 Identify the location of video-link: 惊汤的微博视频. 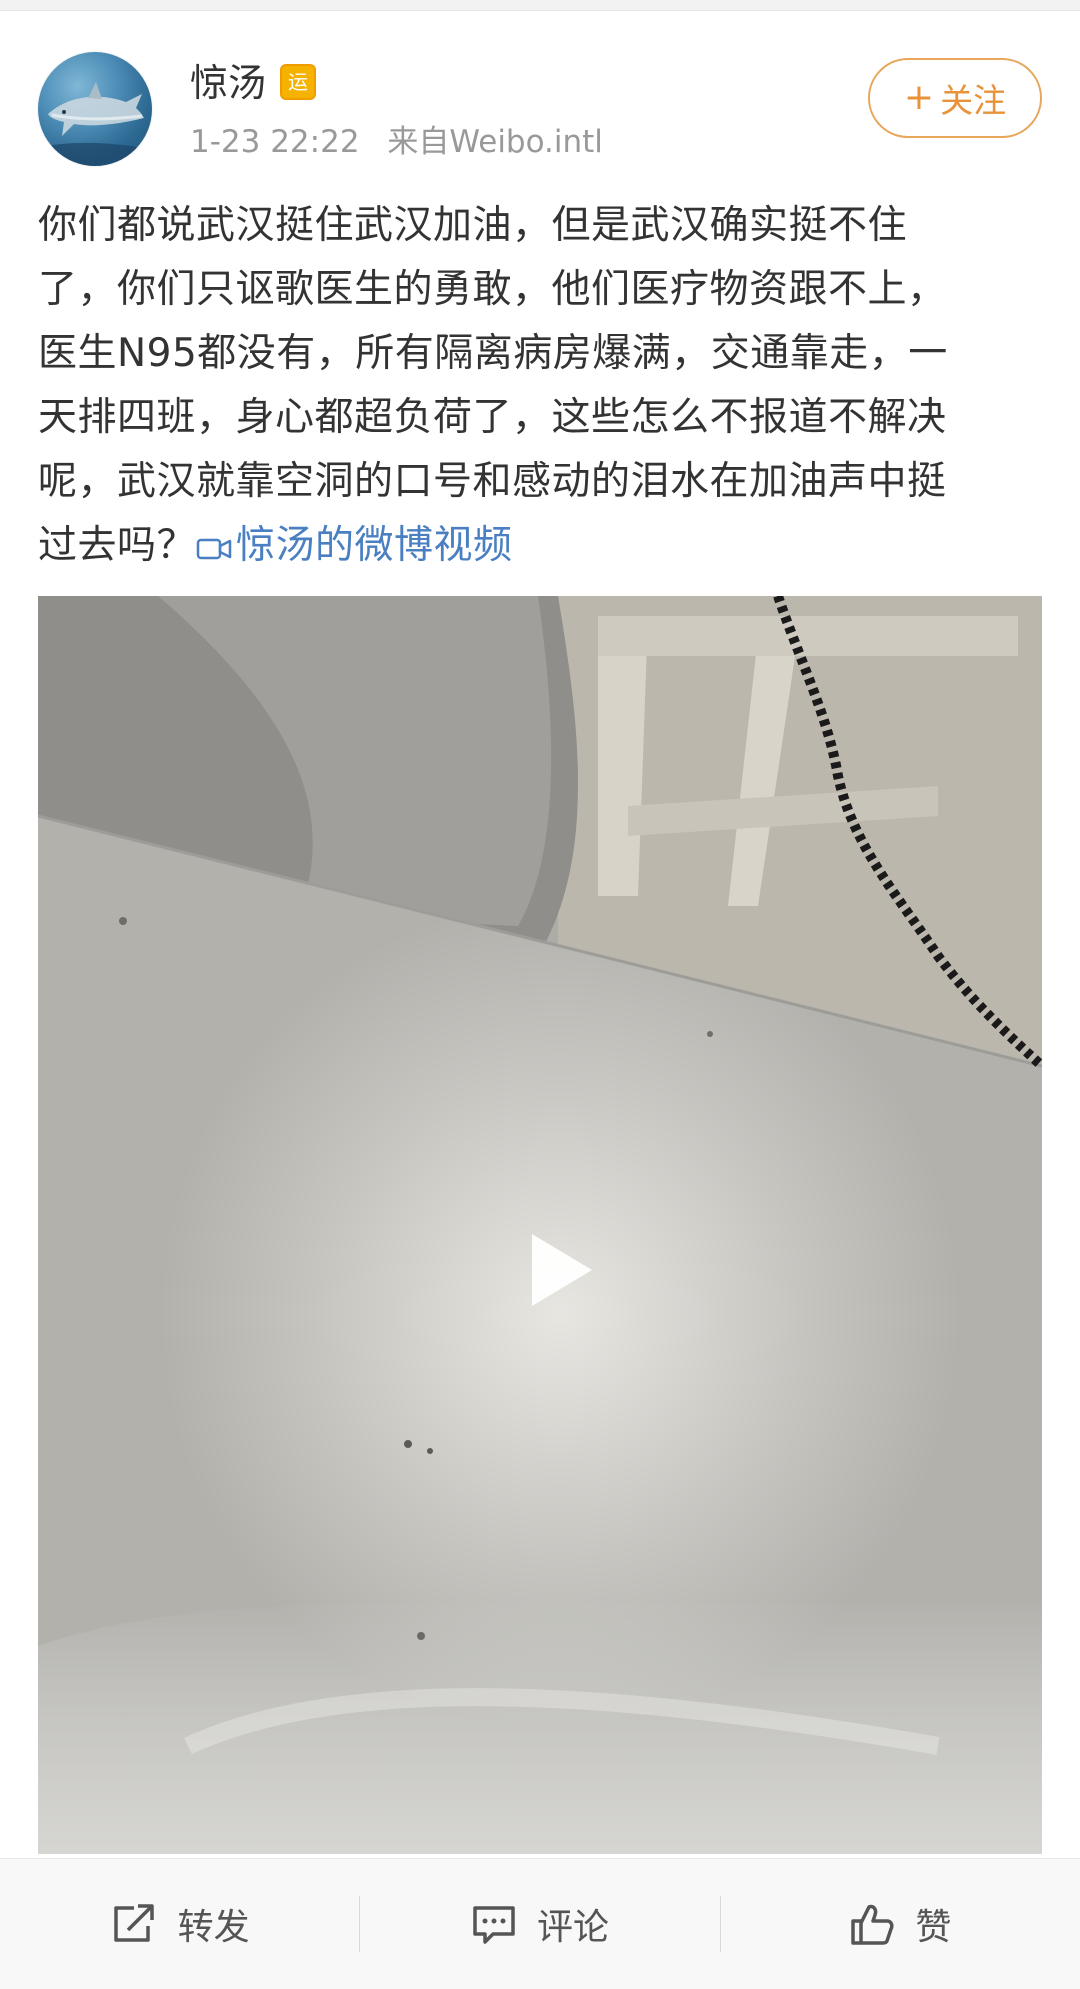
(354, 545).